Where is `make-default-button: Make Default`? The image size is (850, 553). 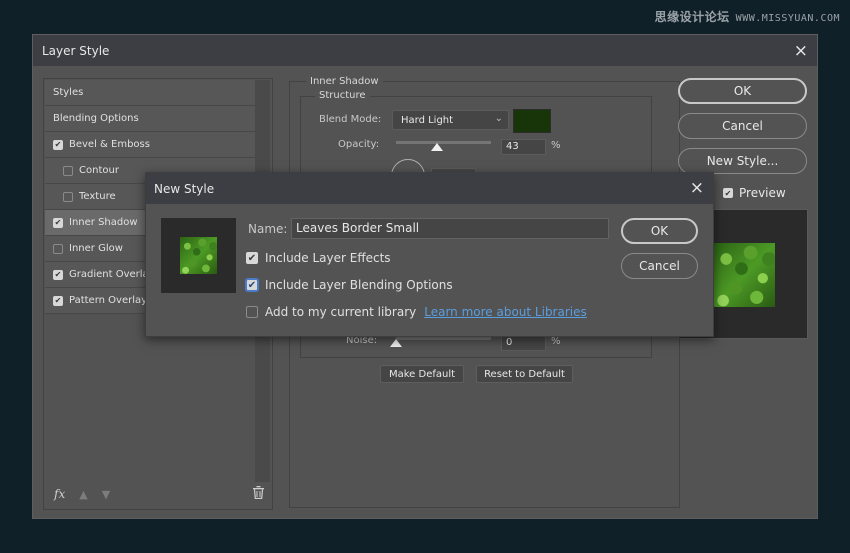
make-default-button: Make Default is located at coordinates (422, 374).